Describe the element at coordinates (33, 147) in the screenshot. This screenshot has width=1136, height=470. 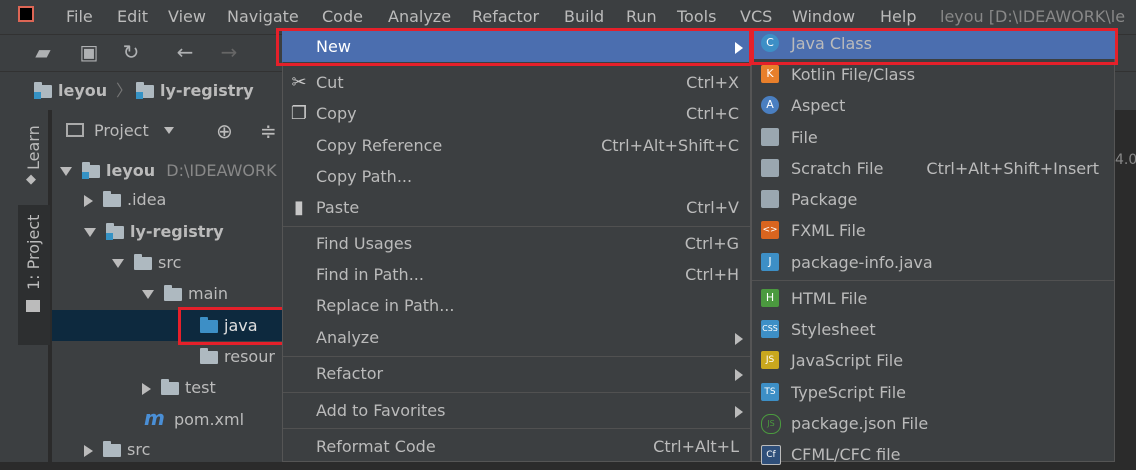
I see `learn-tab: Learn` at that location.